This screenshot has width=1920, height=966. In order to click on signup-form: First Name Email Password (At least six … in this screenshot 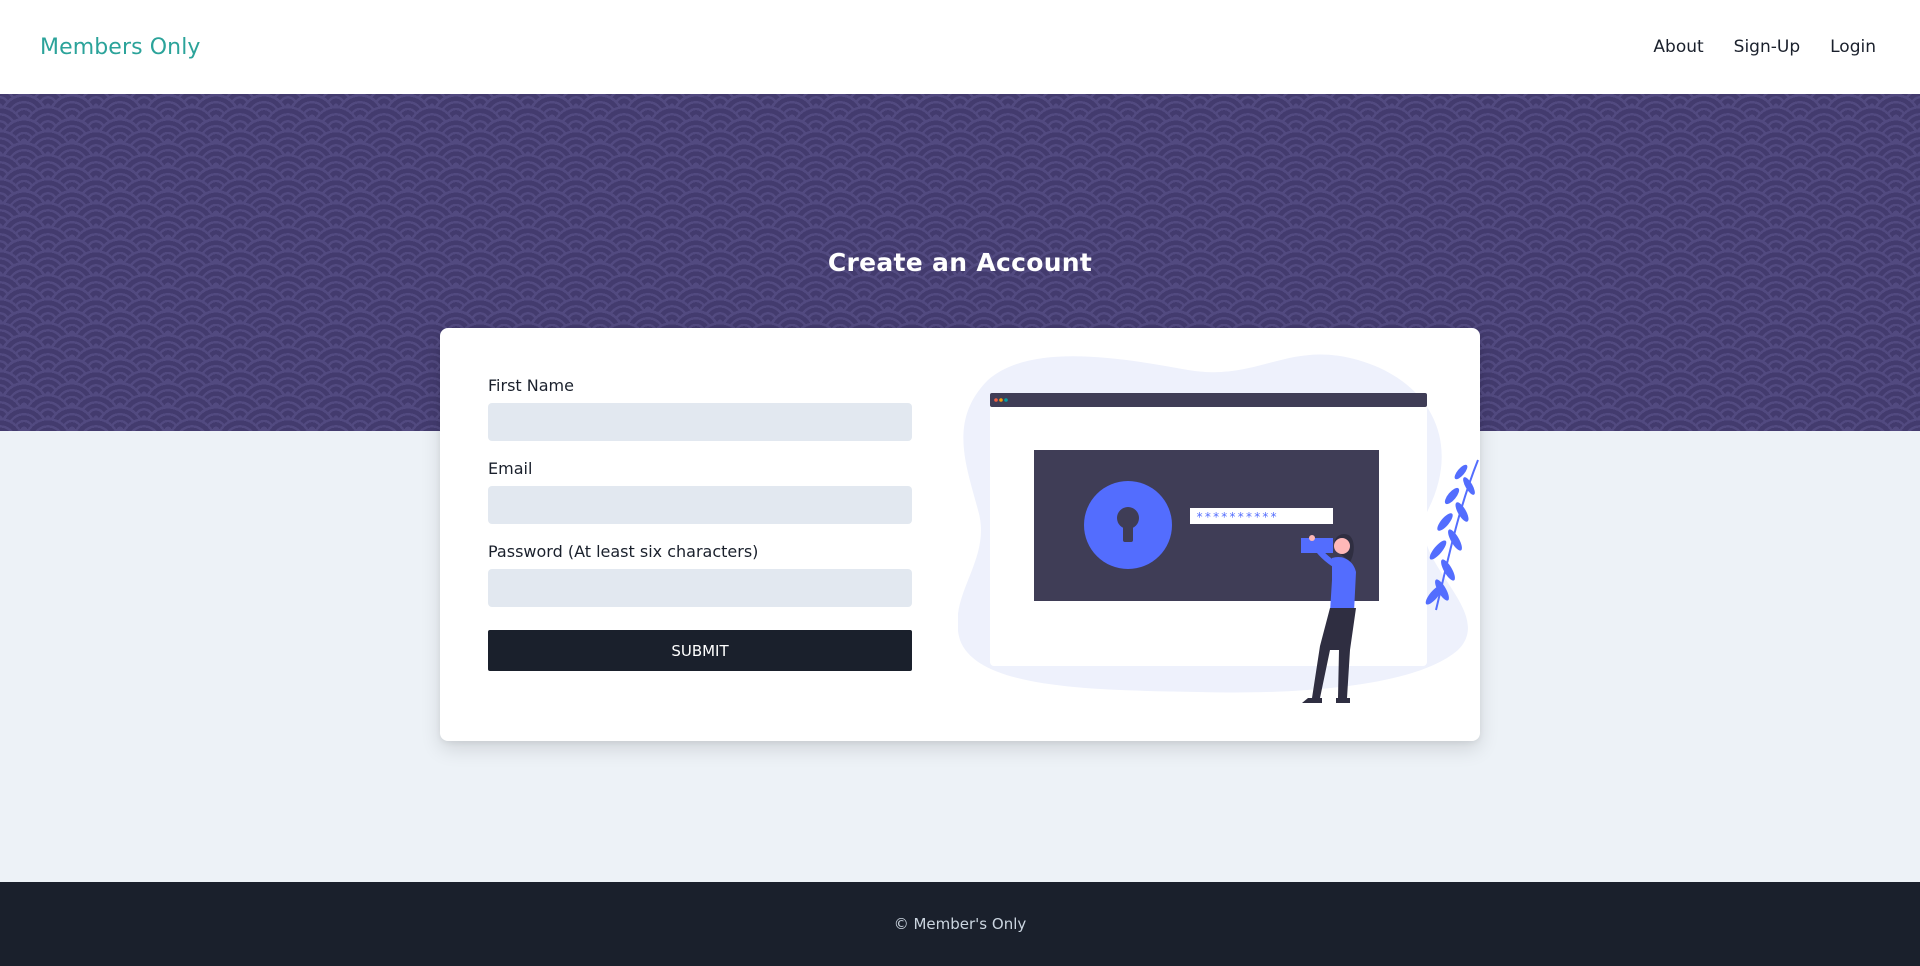, I will do `click(700, 523)`.